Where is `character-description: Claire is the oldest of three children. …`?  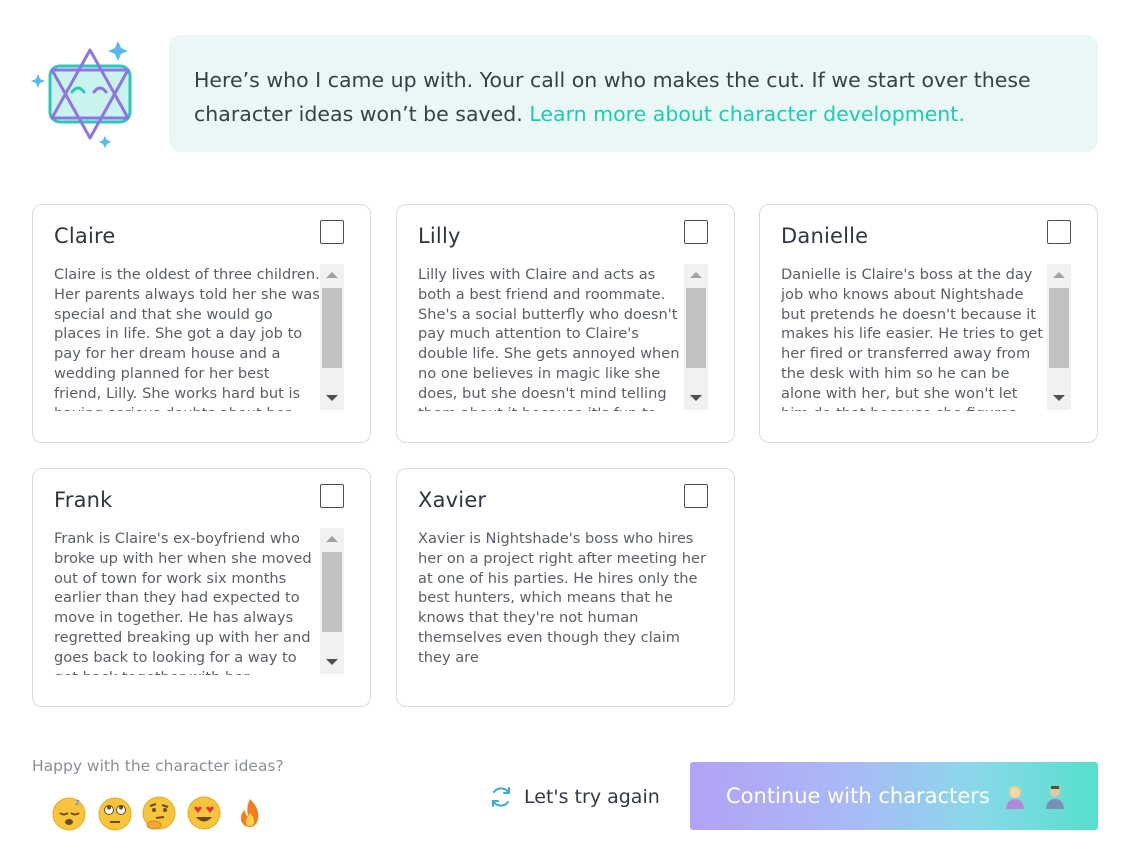 character-description: Claire is the oldest of three children. … is located at coordinates (187, 338).